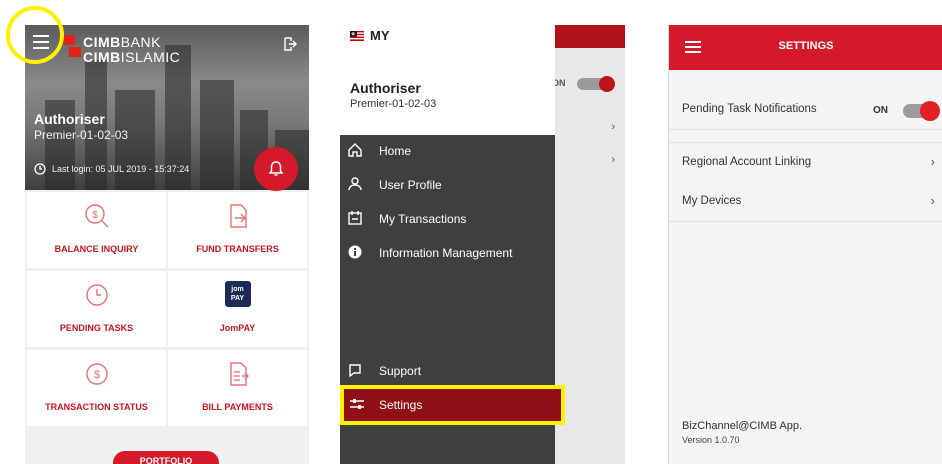  What do you see at coordinates (96, 407) in the screenshot?
I see `tile-label: TRANSACTION STATUS` at bounding box center [96, 407].